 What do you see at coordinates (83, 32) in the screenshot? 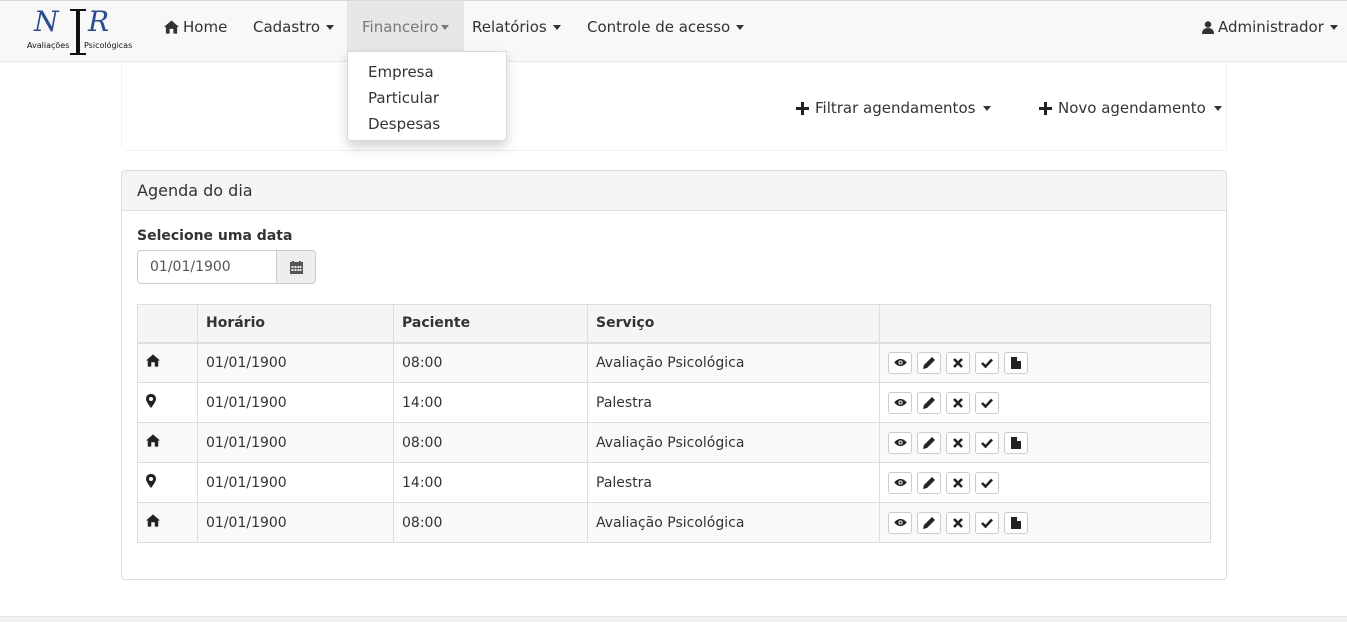
I see `brand-logo: N R Avaliações Psicológicas` at bounding box center [83, 32].